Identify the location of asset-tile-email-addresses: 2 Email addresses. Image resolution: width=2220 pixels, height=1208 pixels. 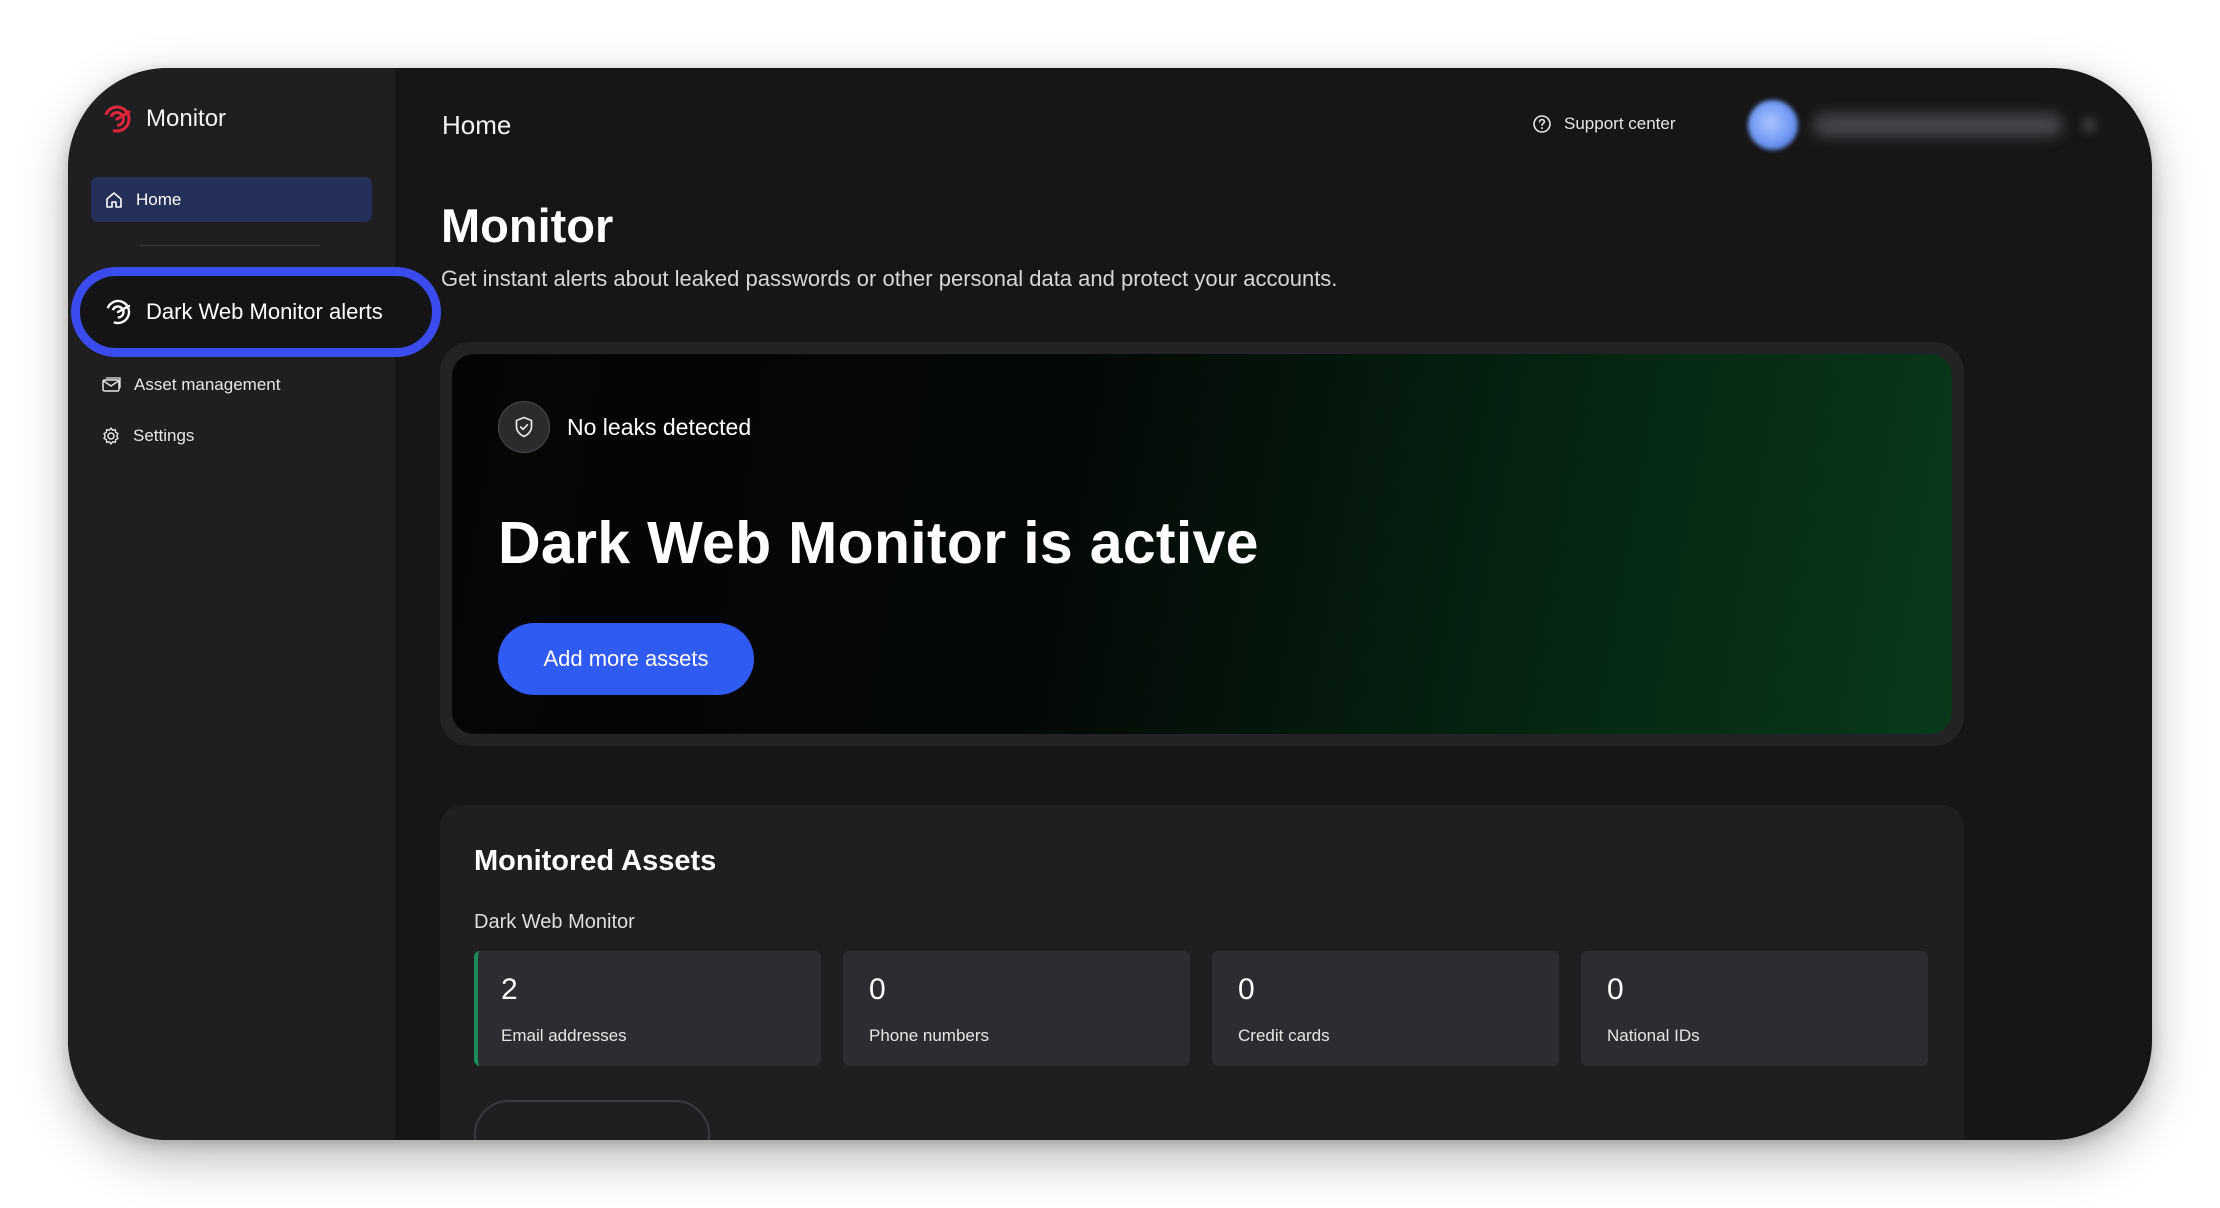
(647, 1008).